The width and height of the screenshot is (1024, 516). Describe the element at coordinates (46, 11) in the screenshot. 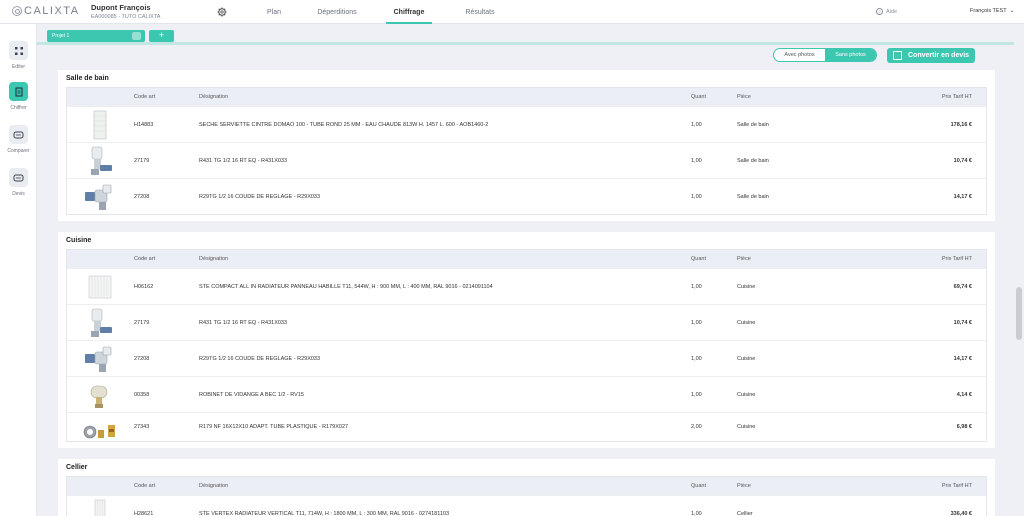

I see `calixta-logo: CALIXTA` at that location.